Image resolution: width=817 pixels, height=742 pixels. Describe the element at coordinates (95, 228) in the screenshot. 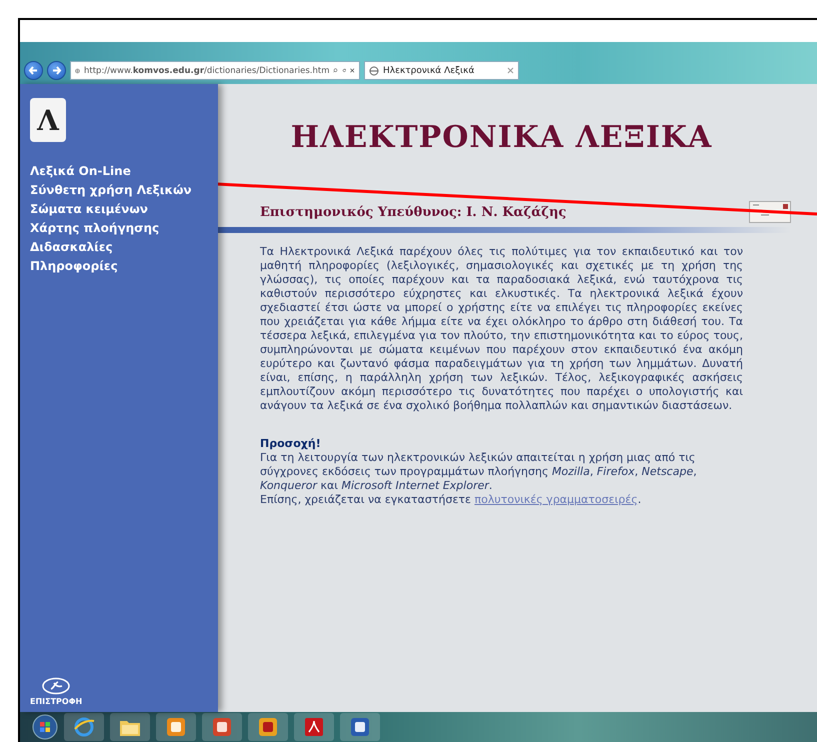

I see `menu-item: Χάρτης πλοήγησης` at that location.